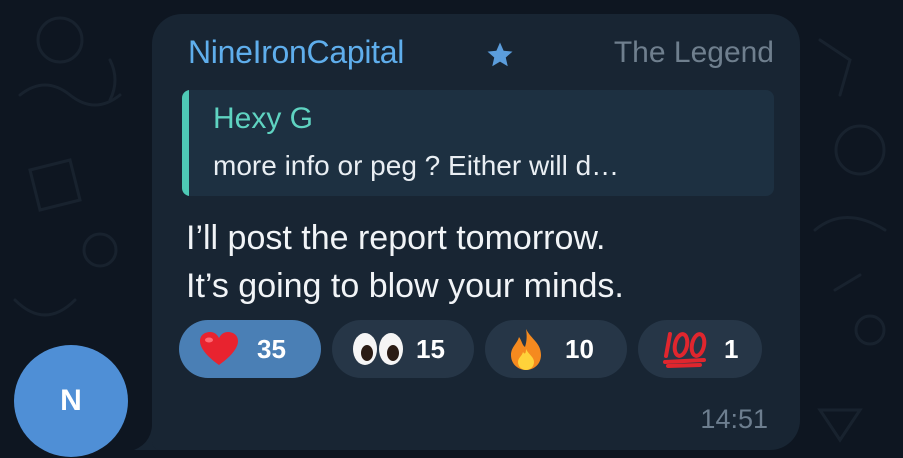  I want to click on reply-accent-bar, so click(185, 143).